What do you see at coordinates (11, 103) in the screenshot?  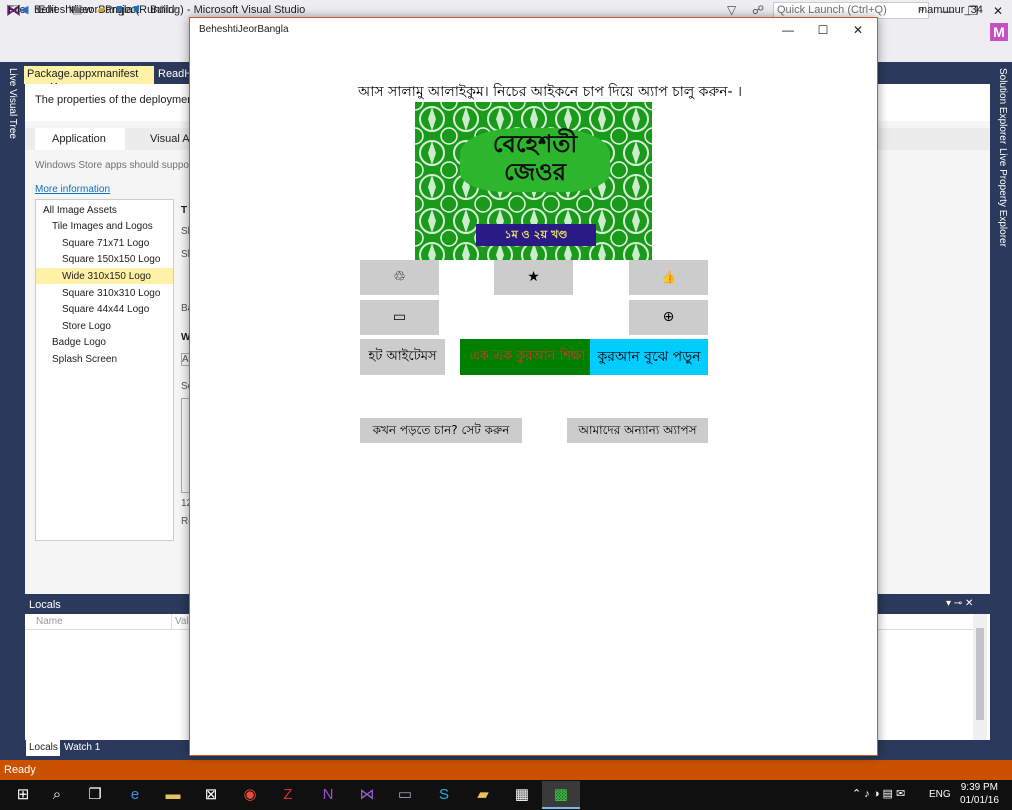 I see `live-visual-tree-tab: Live Visual Tree` at bounding box center [11, 103].